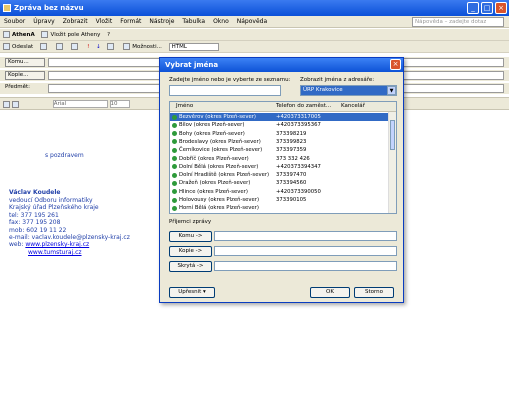  Describe the element at coordinates (281, 65) in the screenshot. I see `dialog-title: Vybrat jména` at that location.